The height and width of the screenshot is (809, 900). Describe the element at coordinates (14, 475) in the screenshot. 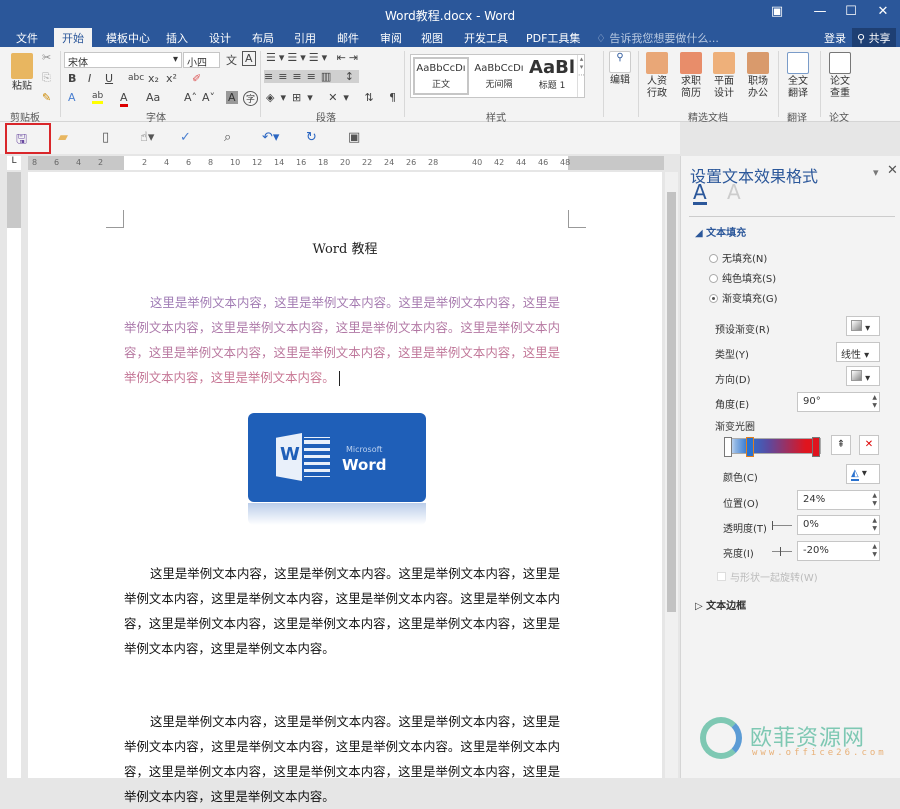

I see `vertical-ruler` at that location.